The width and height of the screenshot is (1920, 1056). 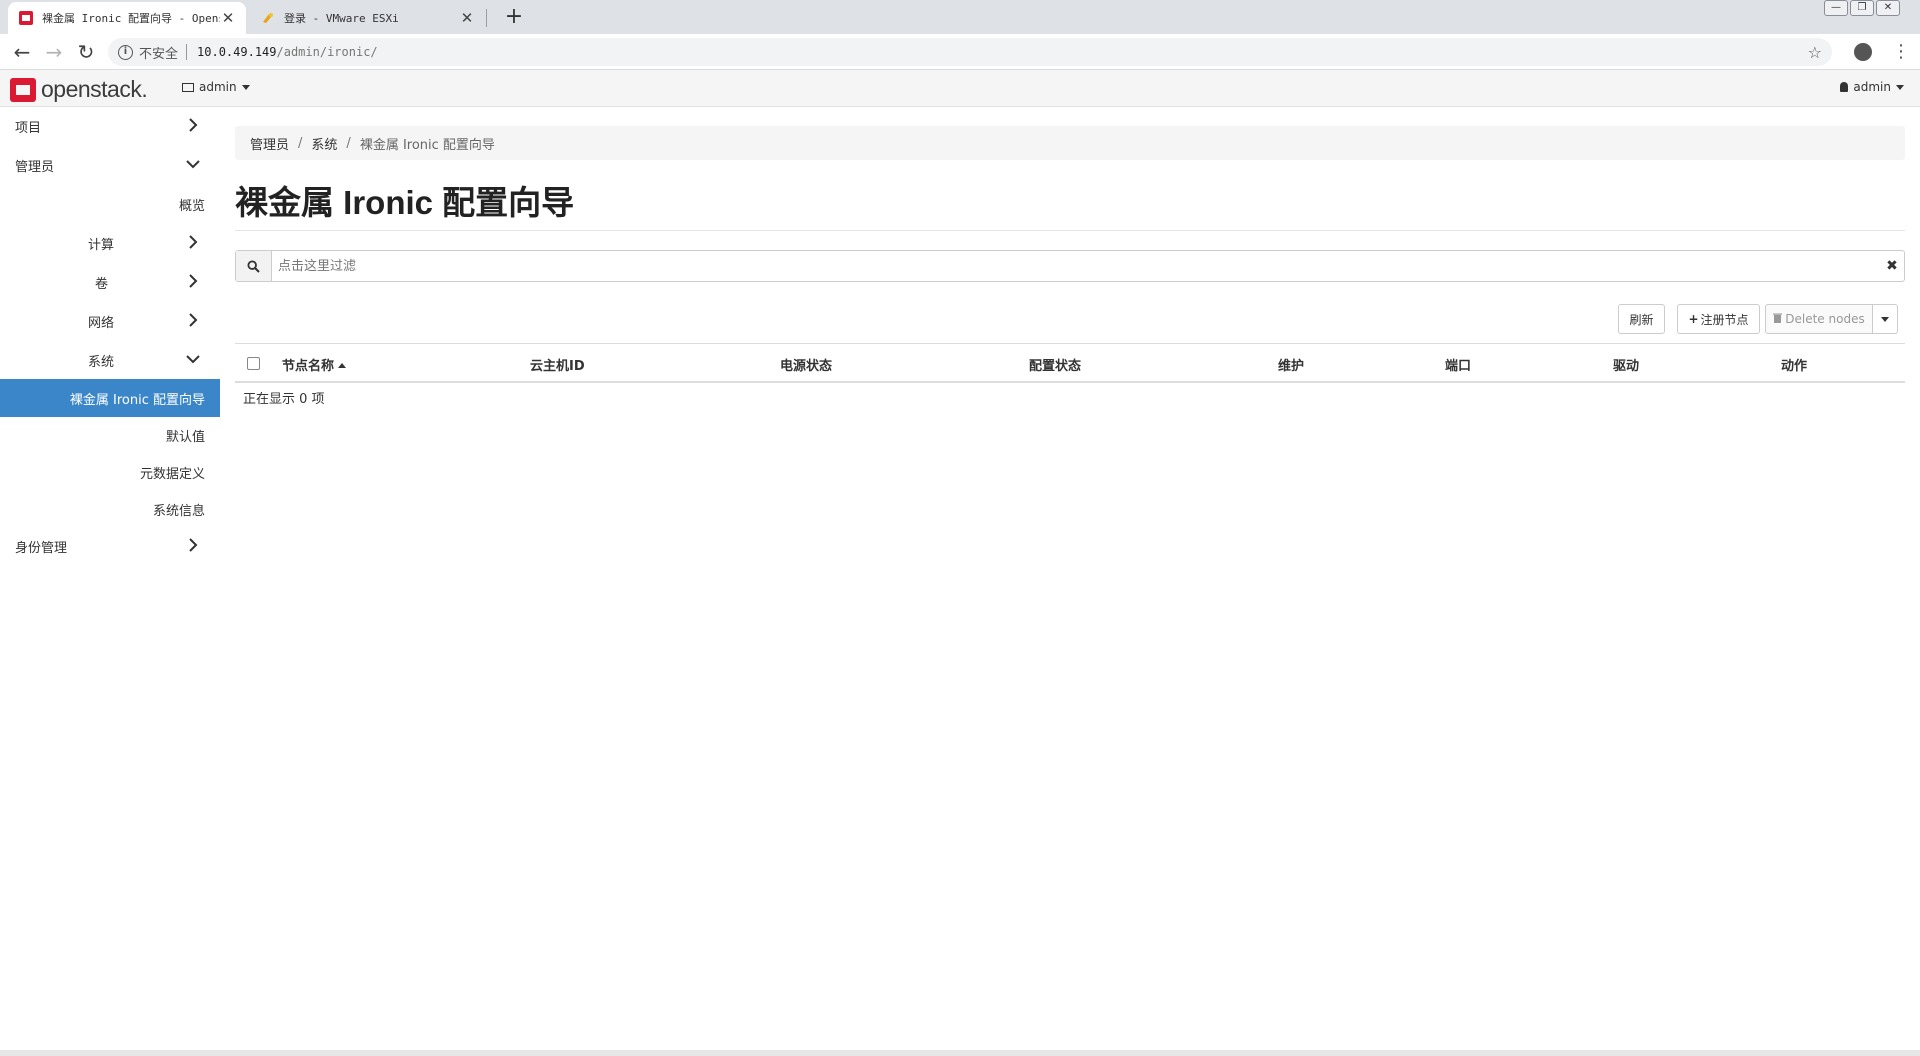 I want to click on clear-filter-icon: ✖, so click(x=1892, y=266).